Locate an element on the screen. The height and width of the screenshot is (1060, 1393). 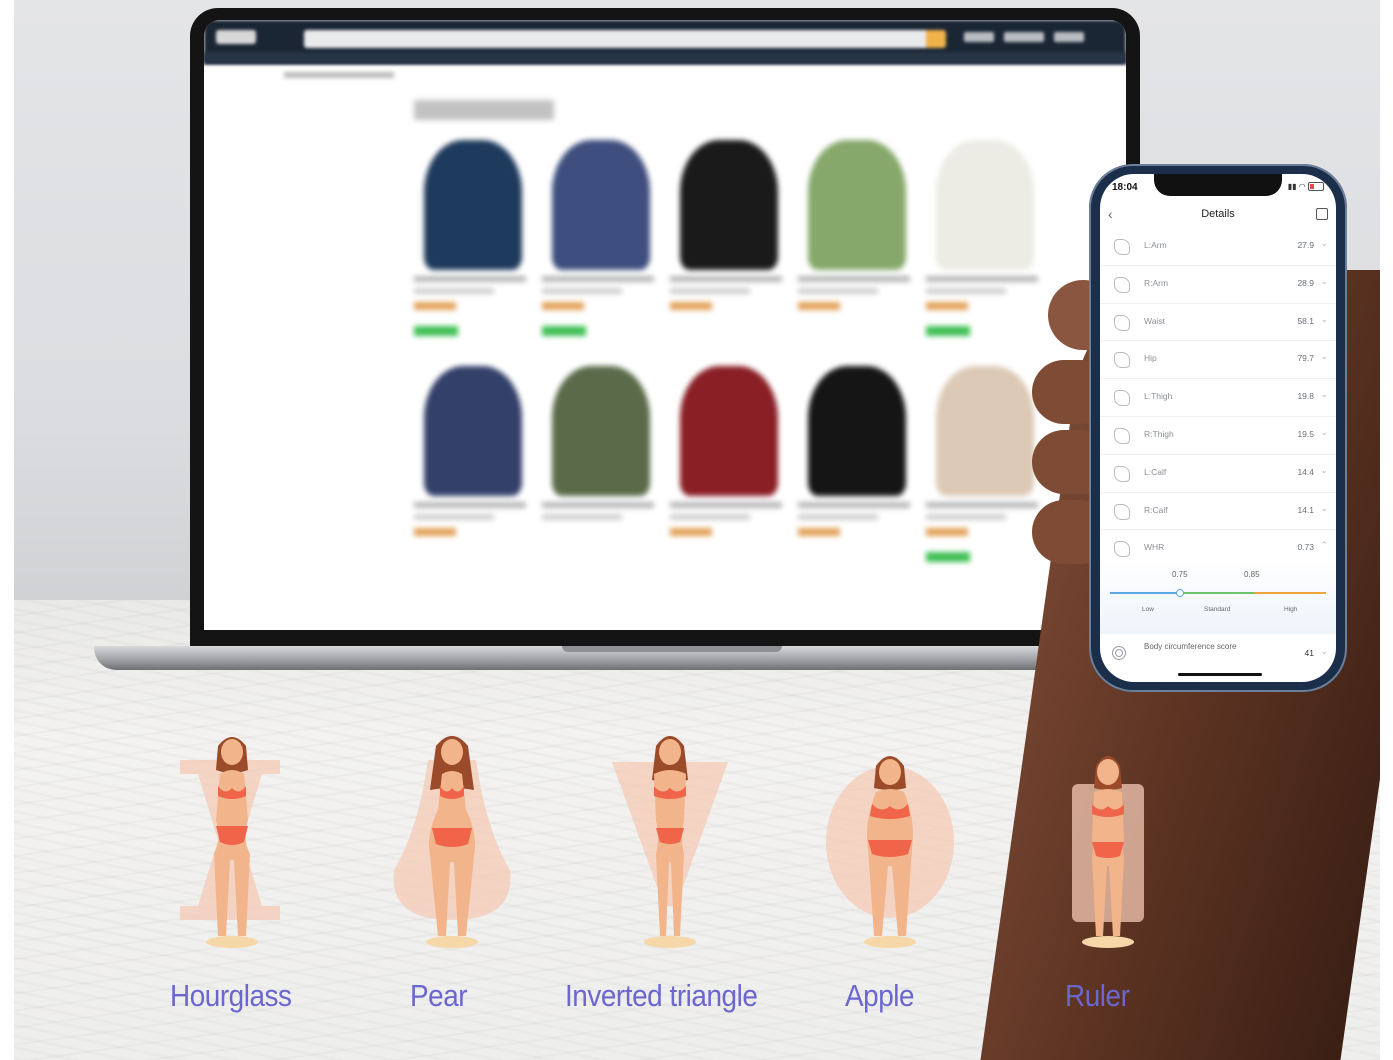
body-circumference-score-row: Body circumference score 41 ⌄ is located at coordinates (1218, 654).